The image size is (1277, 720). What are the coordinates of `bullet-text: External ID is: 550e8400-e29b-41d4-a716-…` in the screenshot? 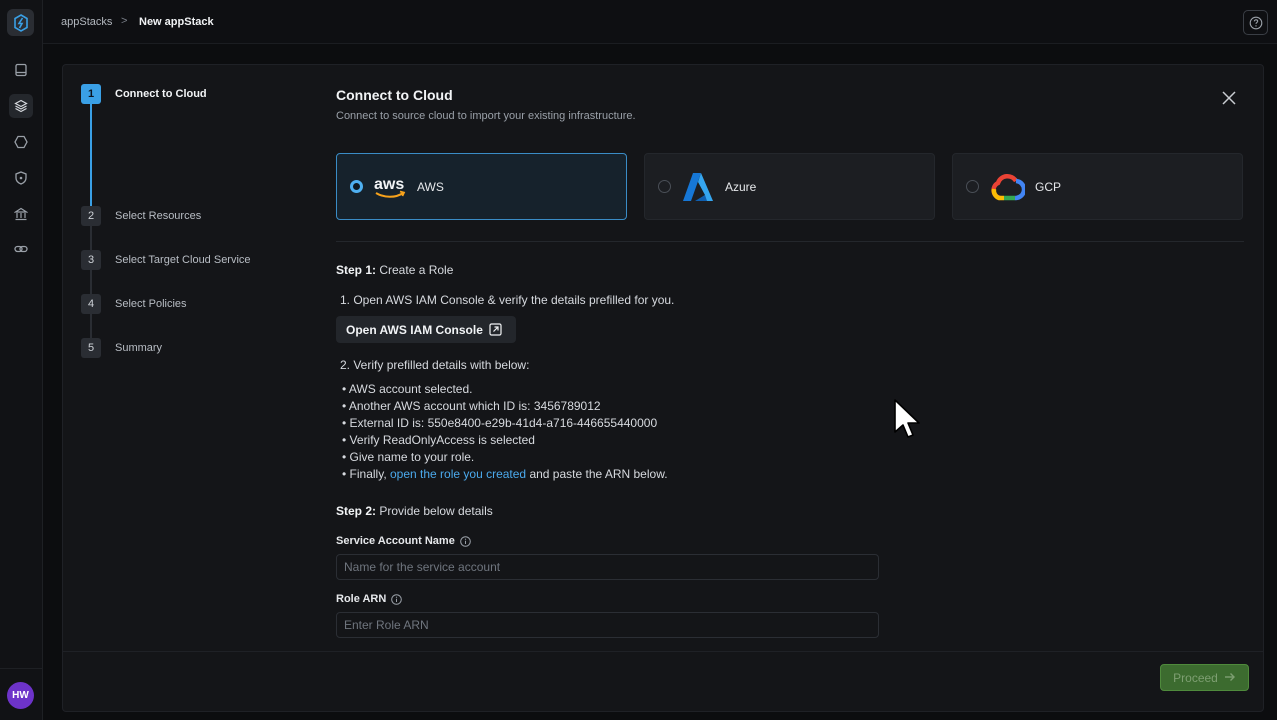 It's located at (503, 423).